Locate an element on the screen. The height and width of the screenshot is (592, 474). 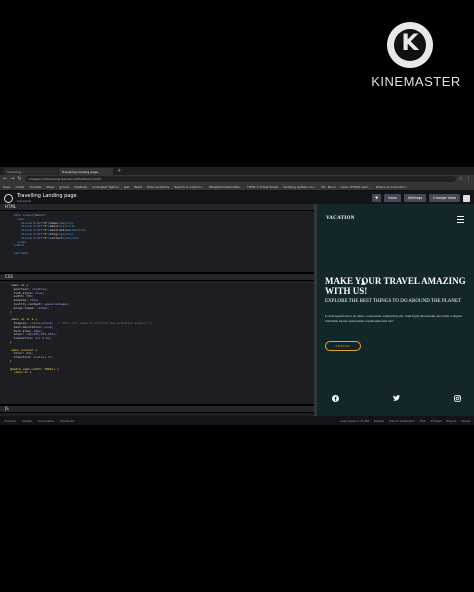
bookmark-item: Shan Academy is located at coordinates (158, 187).